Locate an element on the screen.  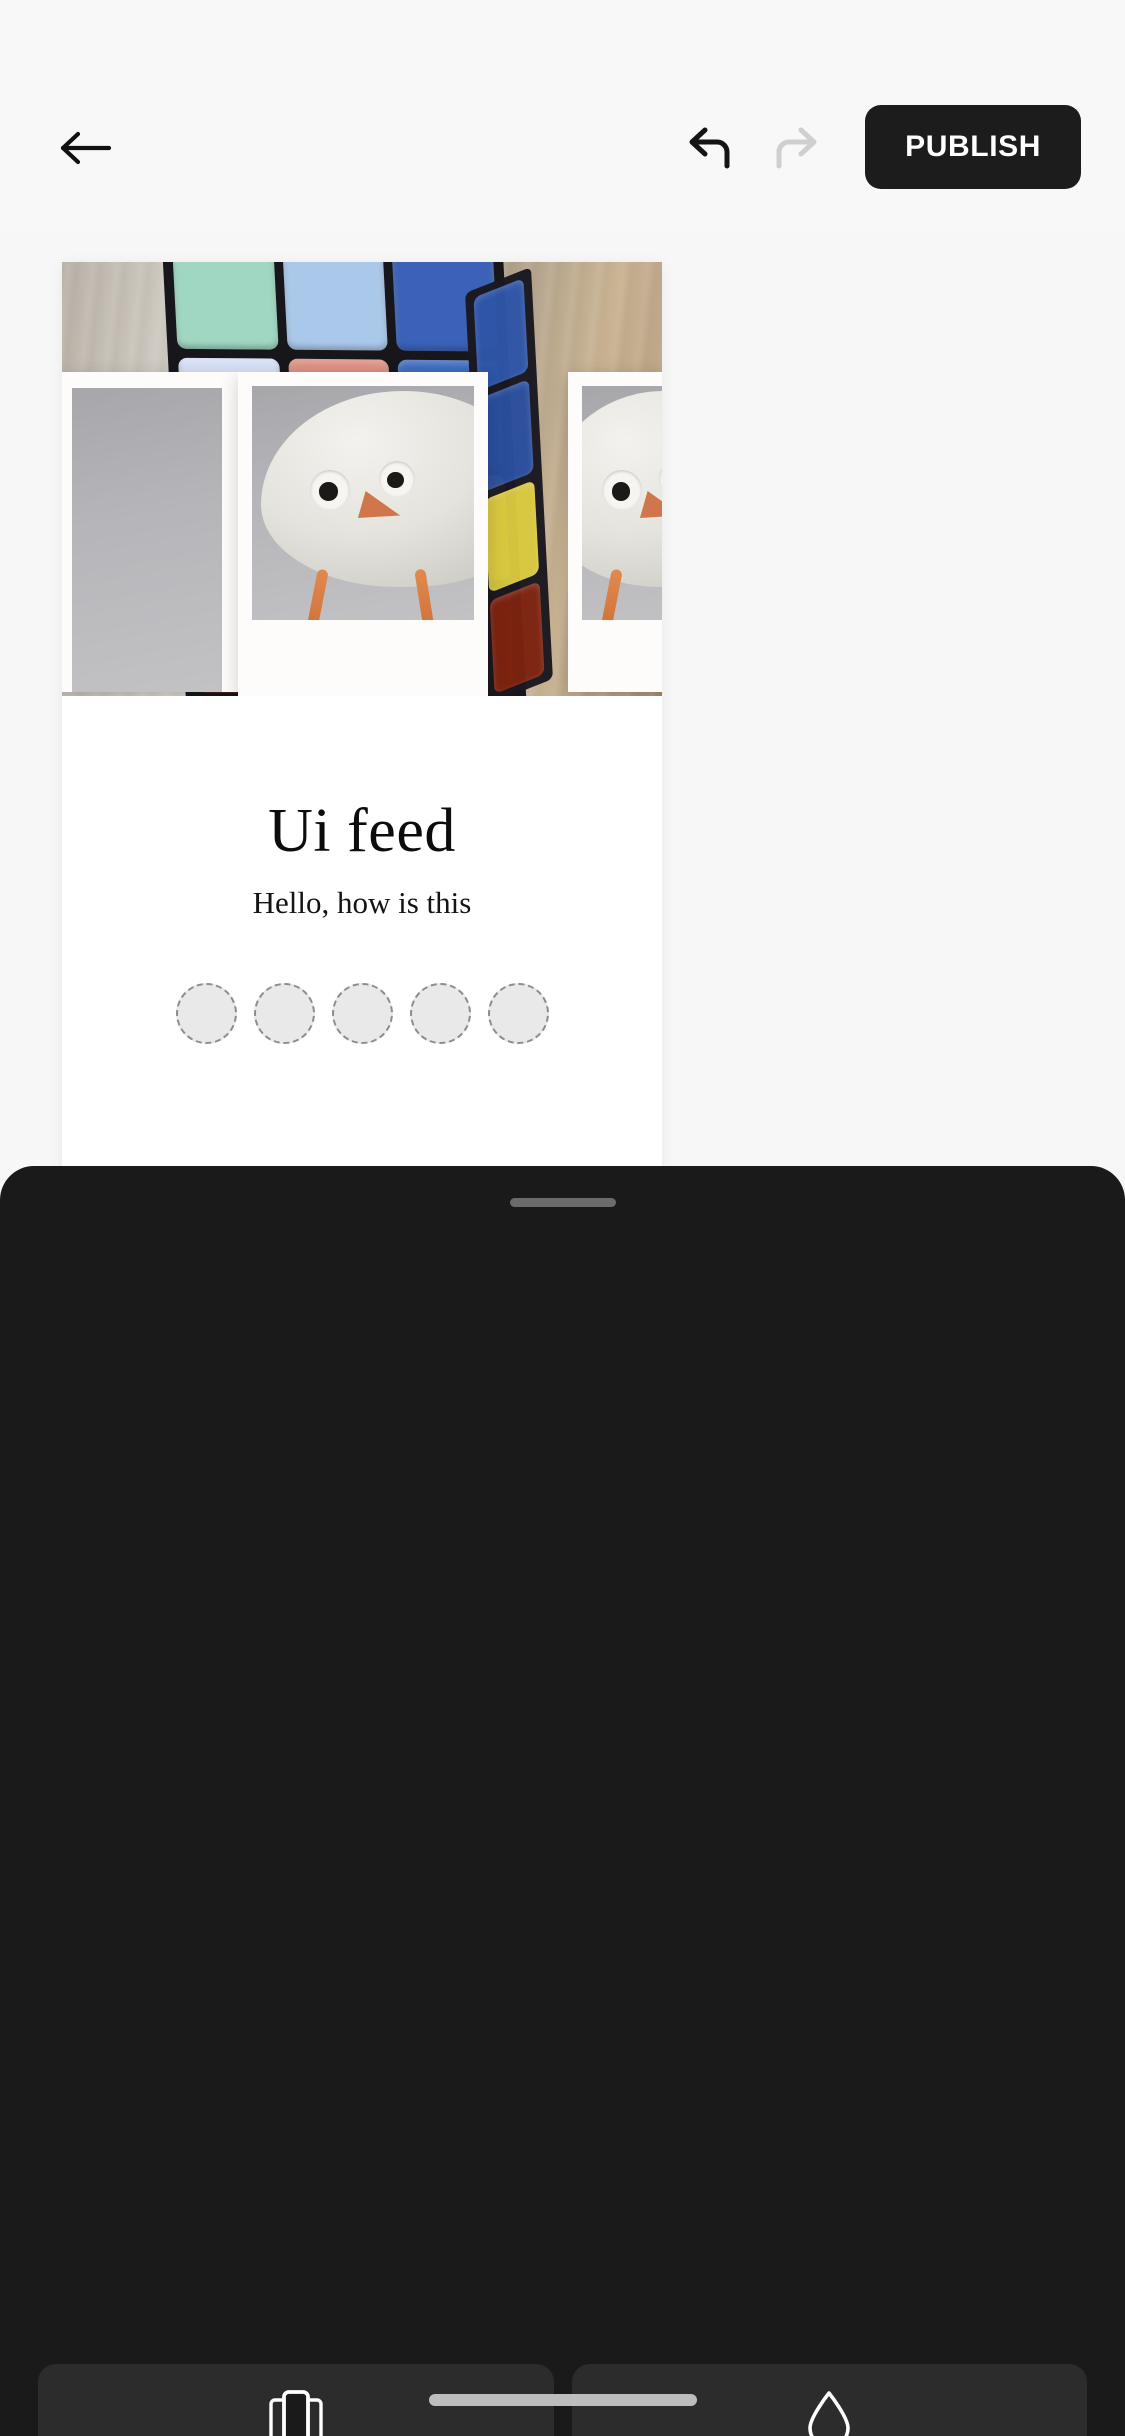
egg-eye-left is located at coordinates (329, 490).